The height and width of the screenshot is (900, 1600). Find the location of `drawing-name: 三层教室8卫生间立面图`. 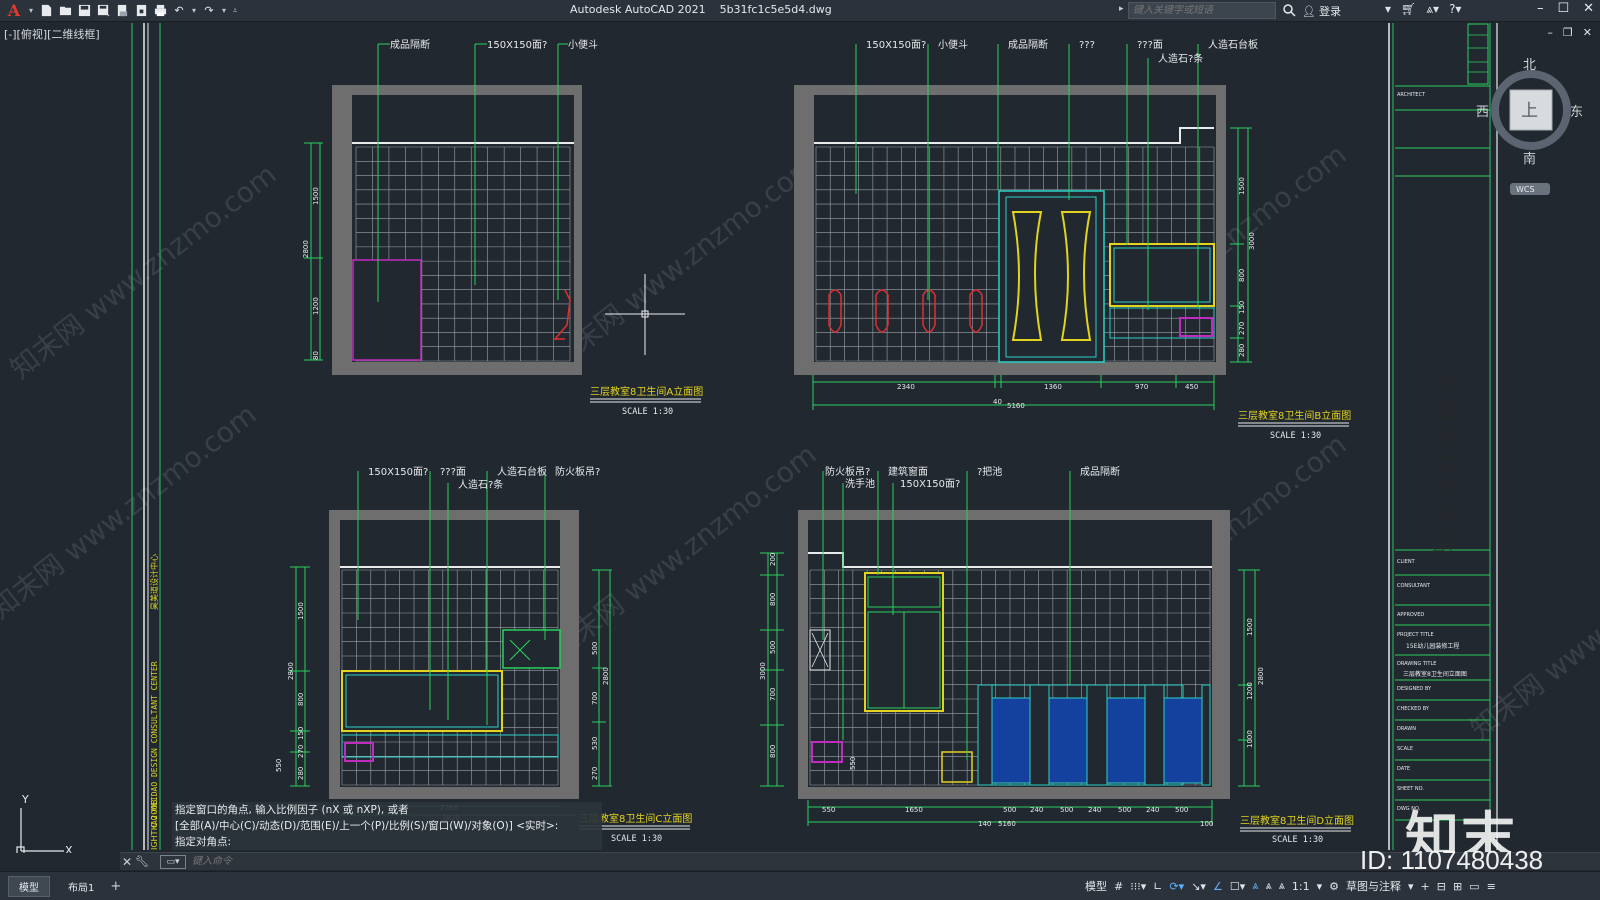

drawing-name: 三层教室8卫生间立面图 is located at coordinates (1435, 674).